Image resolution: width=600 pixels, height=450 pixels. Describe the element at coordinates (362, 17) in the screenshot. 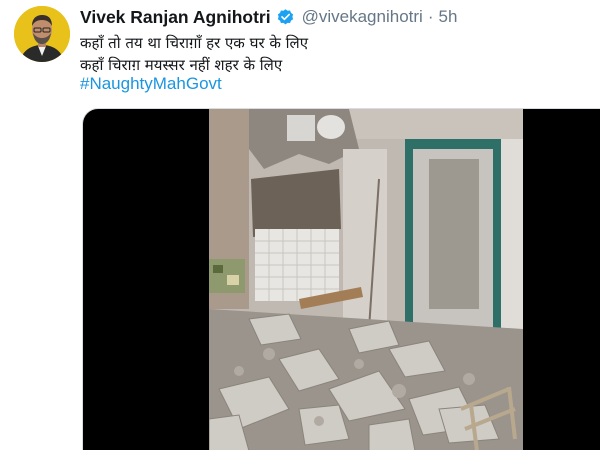

I see `user-handle: @vivekagnihotri` at that location.